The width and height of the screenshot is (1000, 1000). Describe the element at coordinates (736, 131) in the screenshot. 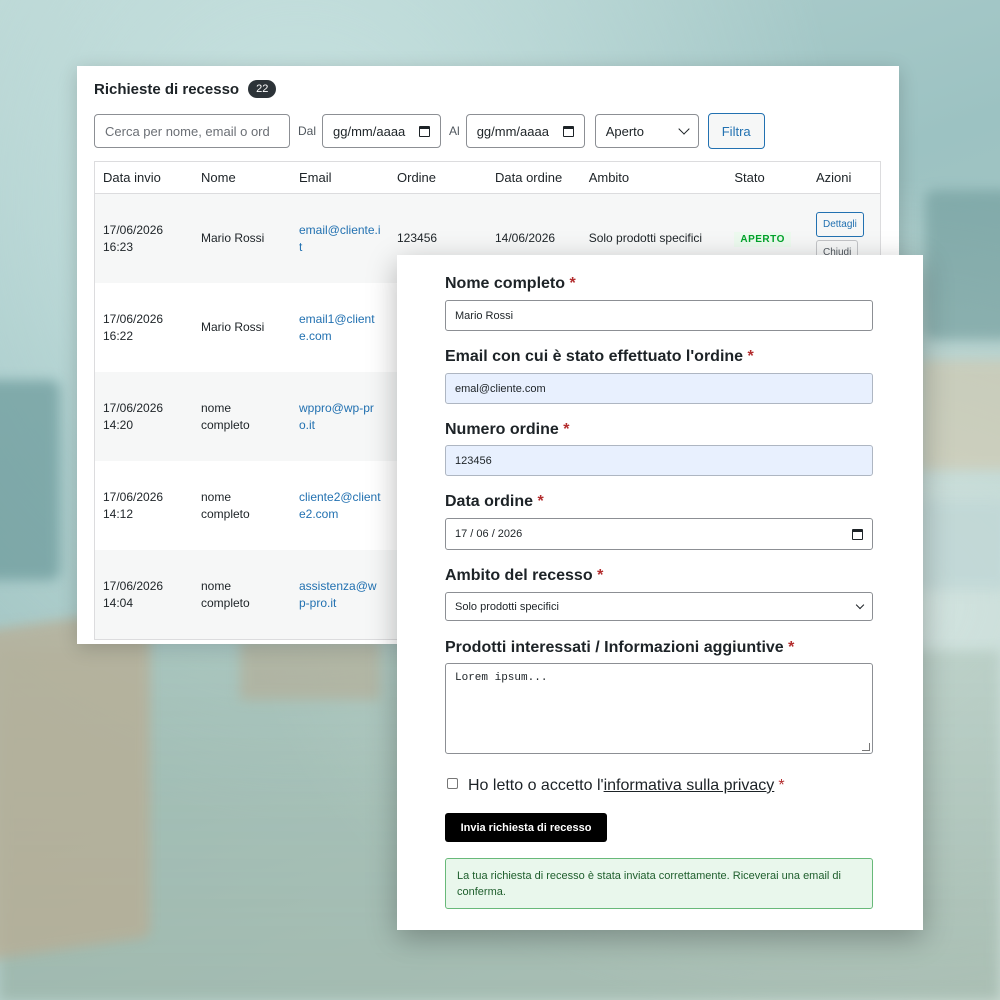

I see `filter-button: Filtra` at that location.